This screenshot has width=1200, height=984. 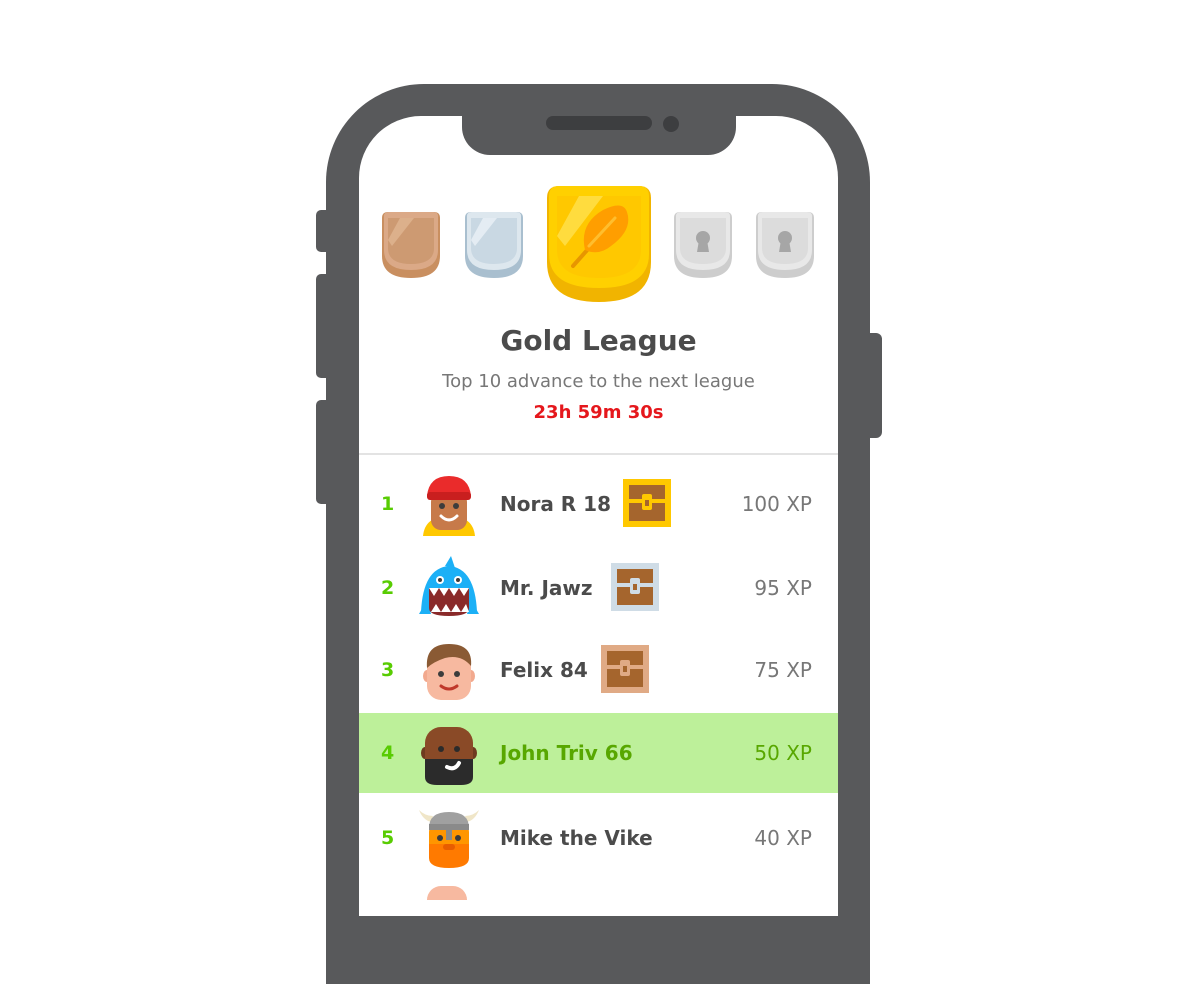 What do you see at coordinates (783, 753) in the screenshot?
I see `xp-value: 50 XP` at bounding box center [783, 753].